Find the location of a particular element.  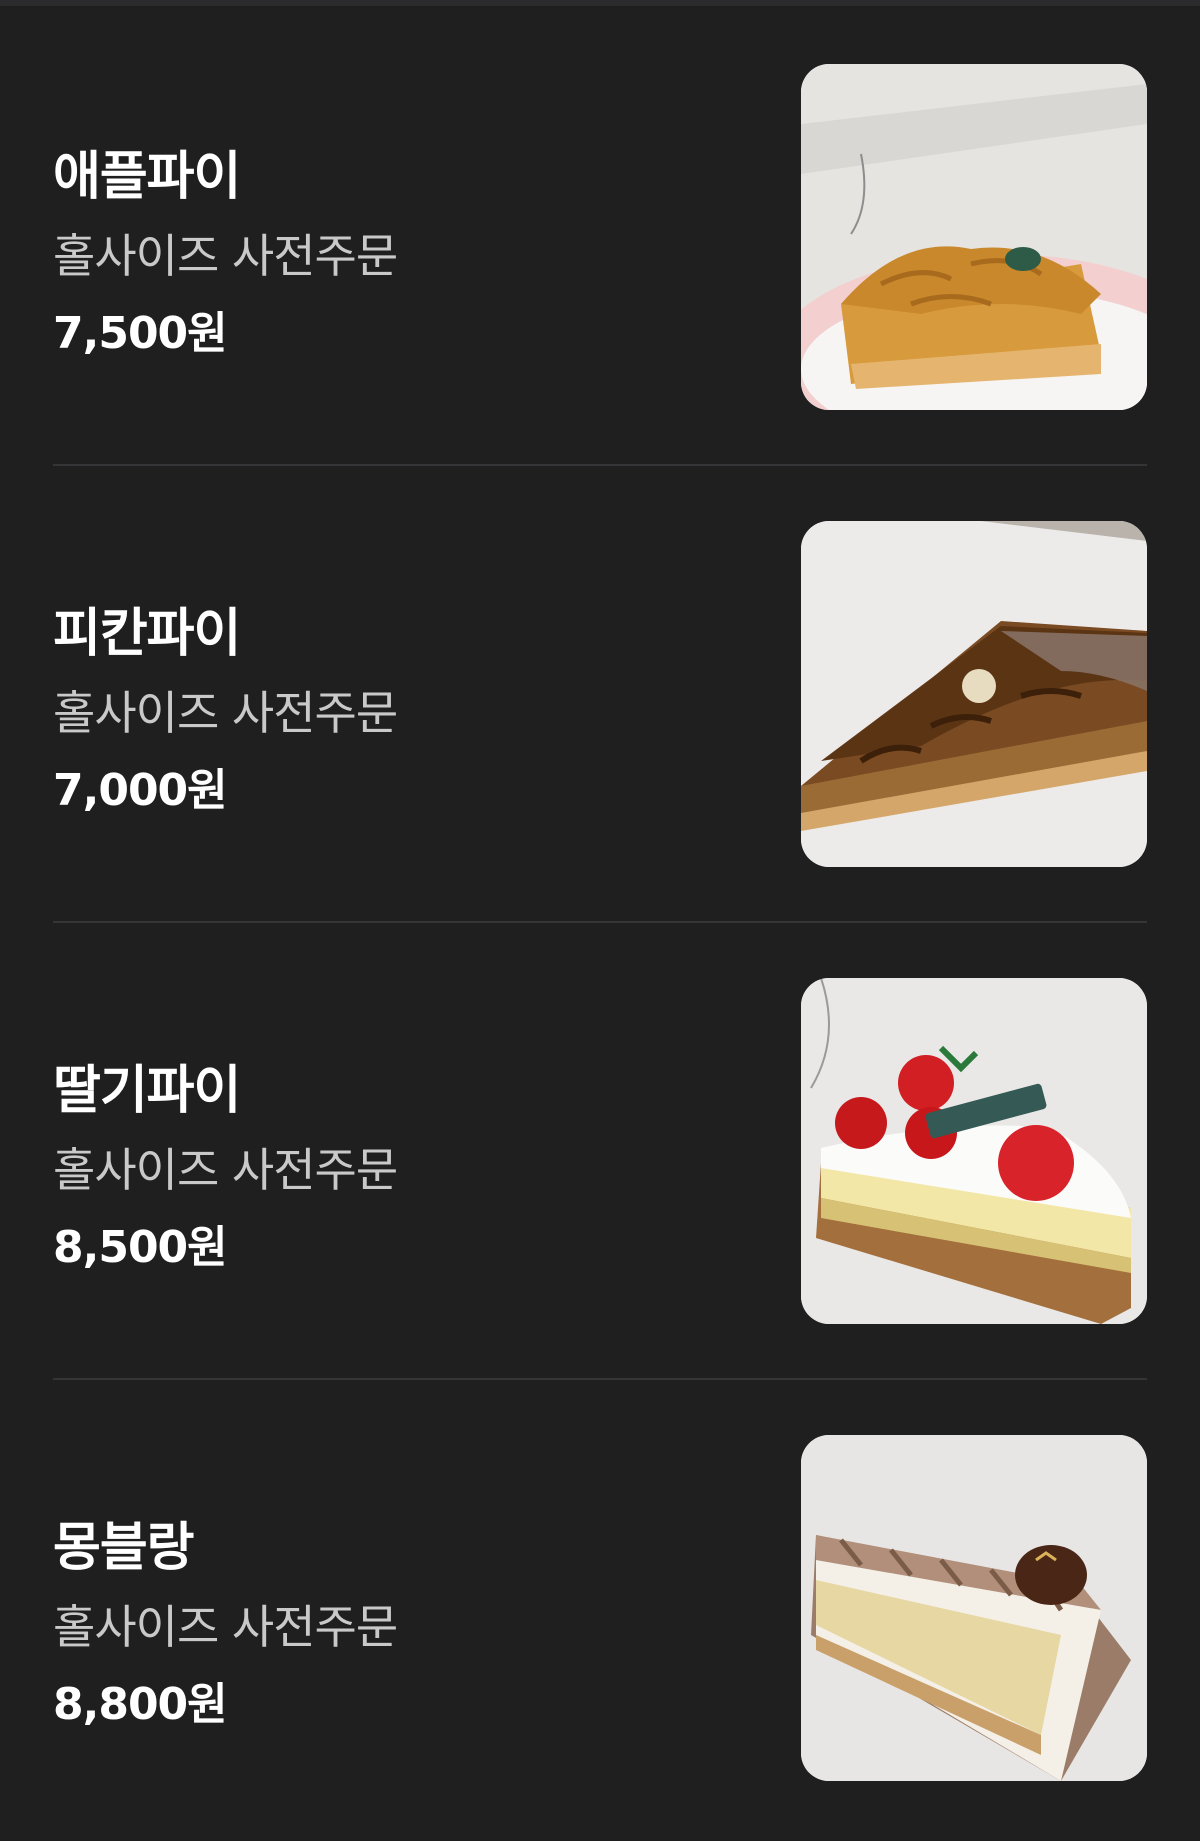

menu-item-price: 8,500원 is located at coordinates (140, 1247).